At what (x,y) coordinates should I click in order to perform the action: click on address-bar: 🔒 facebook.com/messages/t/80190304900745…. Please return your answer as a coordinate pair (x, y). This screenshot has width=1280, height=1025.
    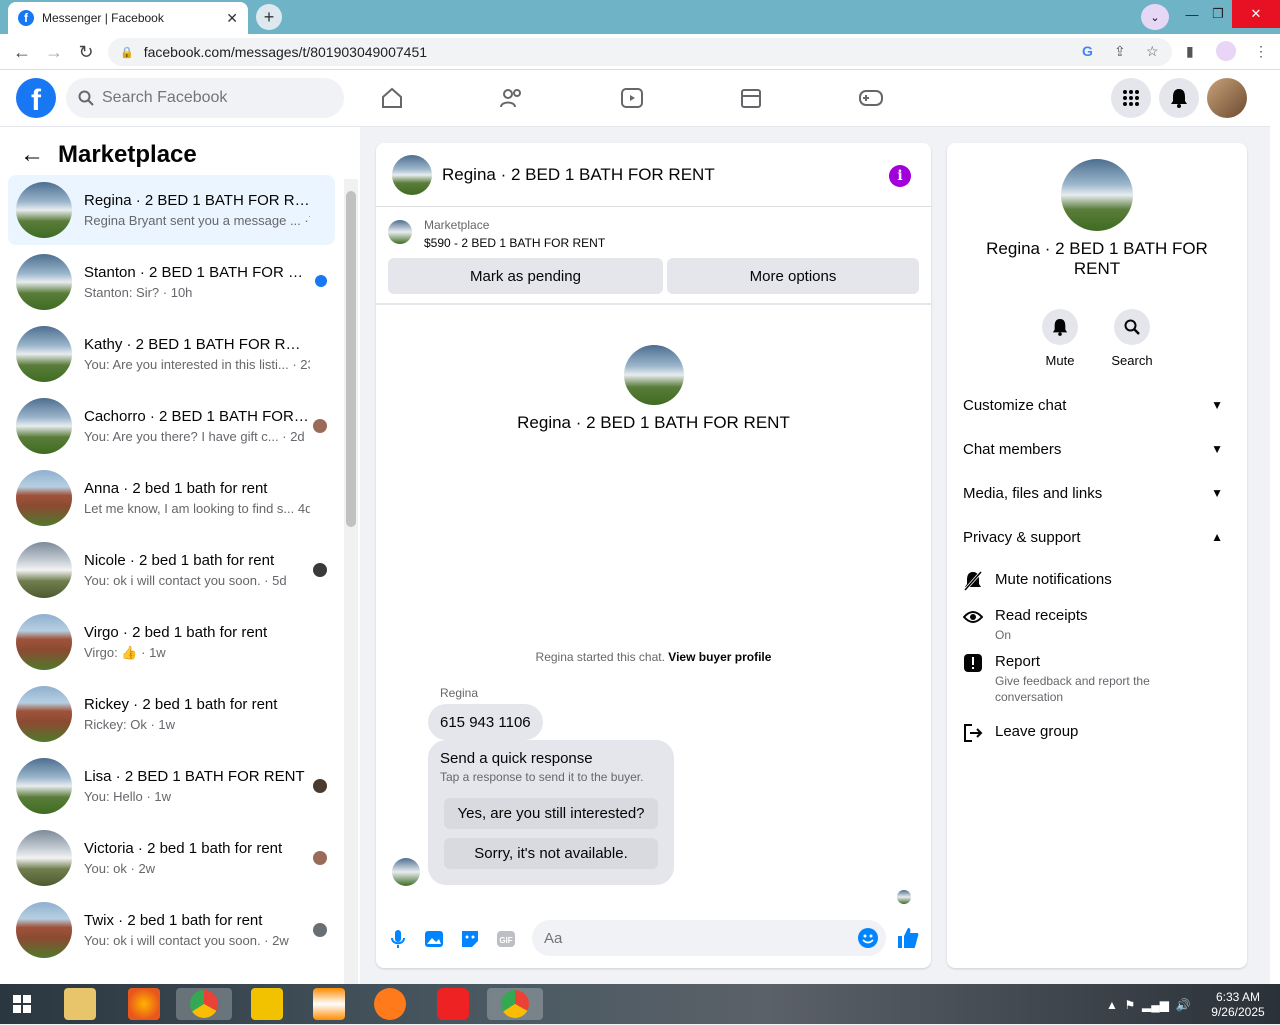
    Looking at the image, I should click on (640, 52).